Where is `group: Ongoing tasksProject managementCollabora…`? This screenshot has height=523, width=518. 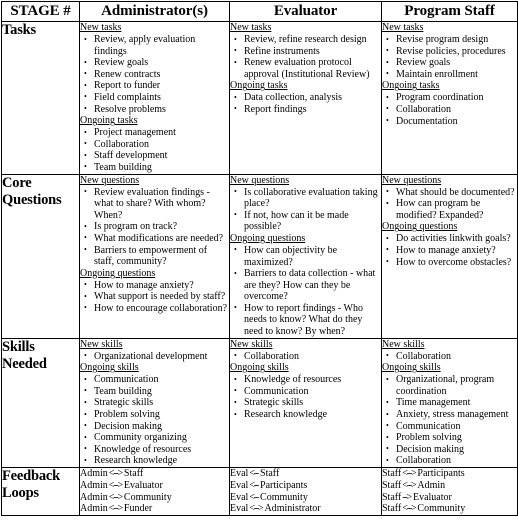
group: Ongoing tasksProject managementCollabora… is located at coordinates (154, 144).